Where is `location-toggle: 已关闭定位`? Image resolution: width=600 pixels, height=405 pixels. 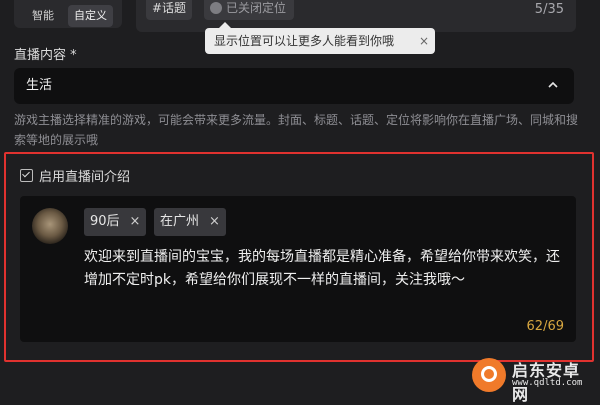 location-toggle: 已关闭定位 is located at coordinates (249, 10).